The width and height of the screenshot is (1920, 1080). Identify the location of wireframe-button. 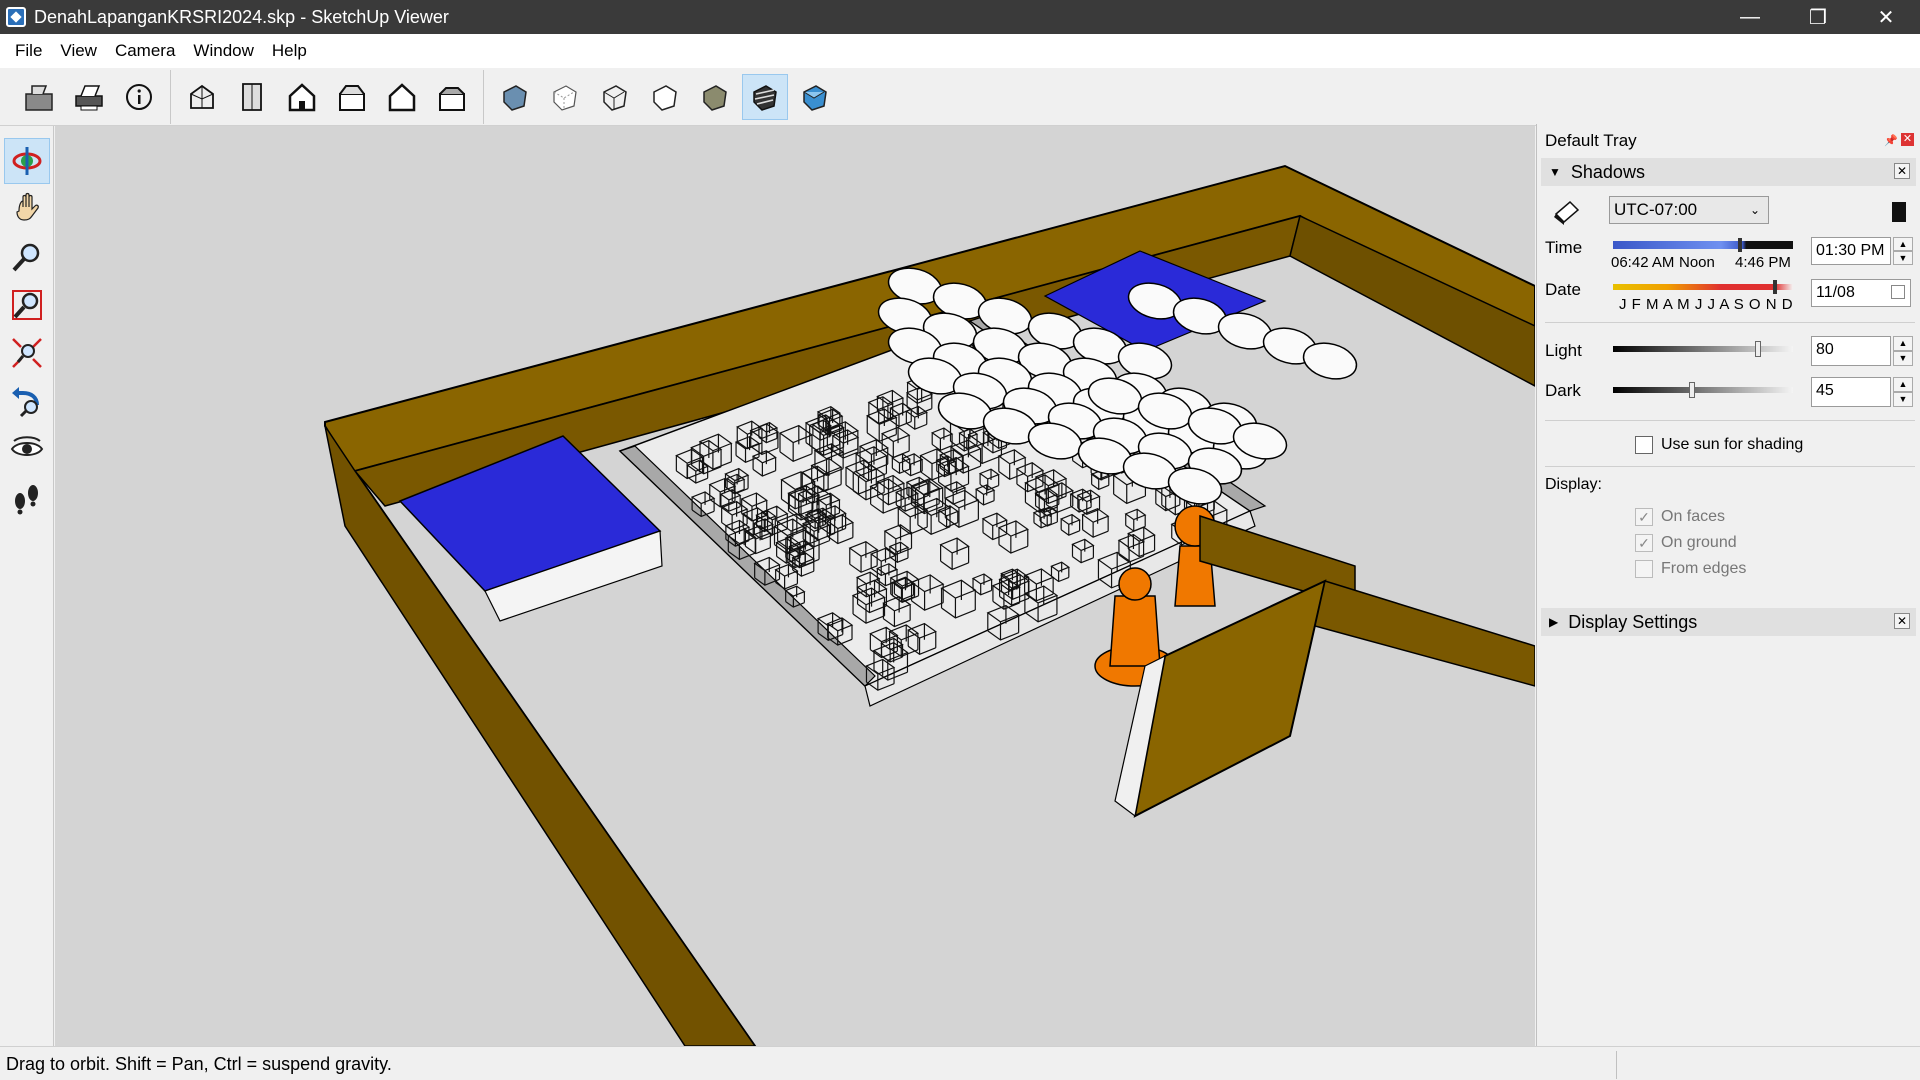
(615, 97).